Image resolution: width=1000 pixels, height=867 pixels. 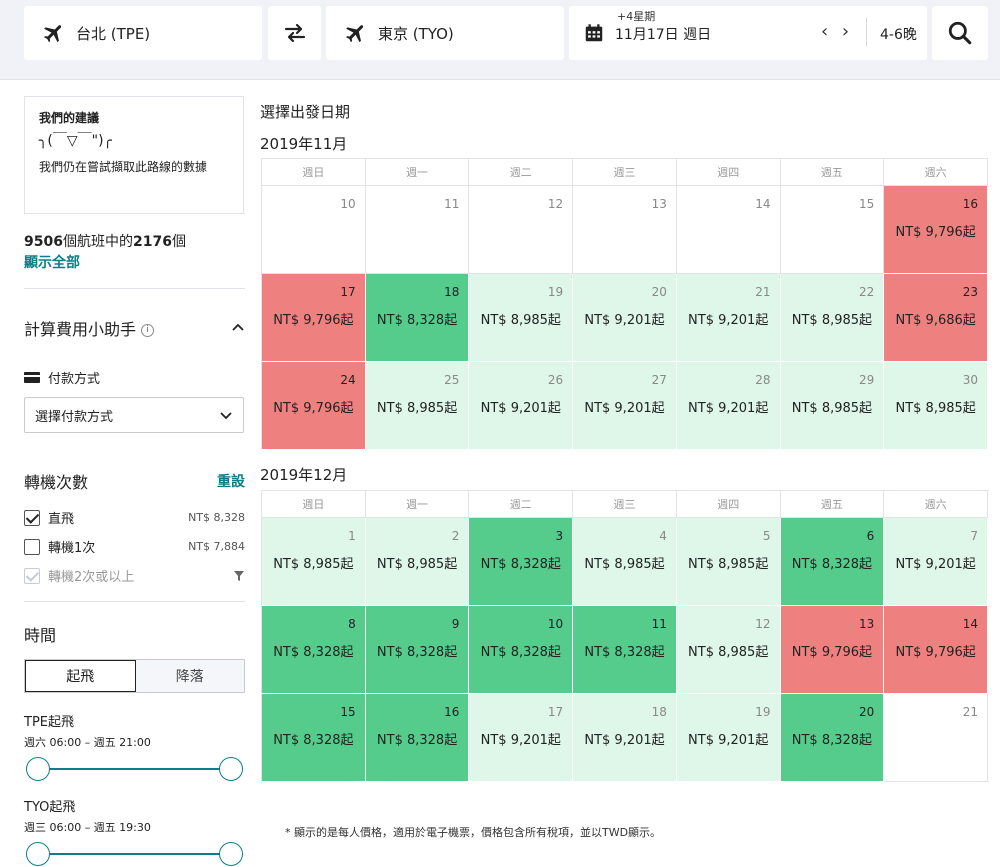 What do you see at coordinates (32, 546) in the screenshot?
I see `one-stop-checkbox` at bounding box center [32, 546].